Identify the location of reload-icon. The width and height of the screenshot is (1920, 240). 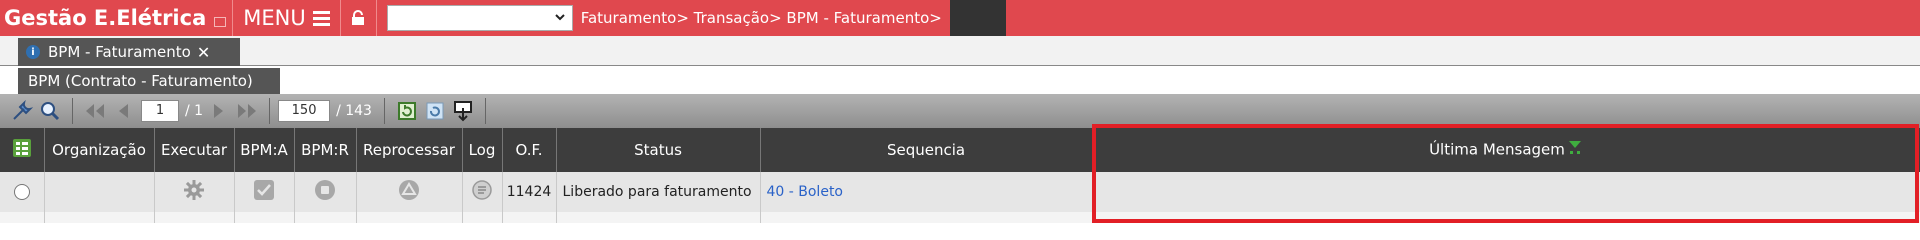
(435, 111).